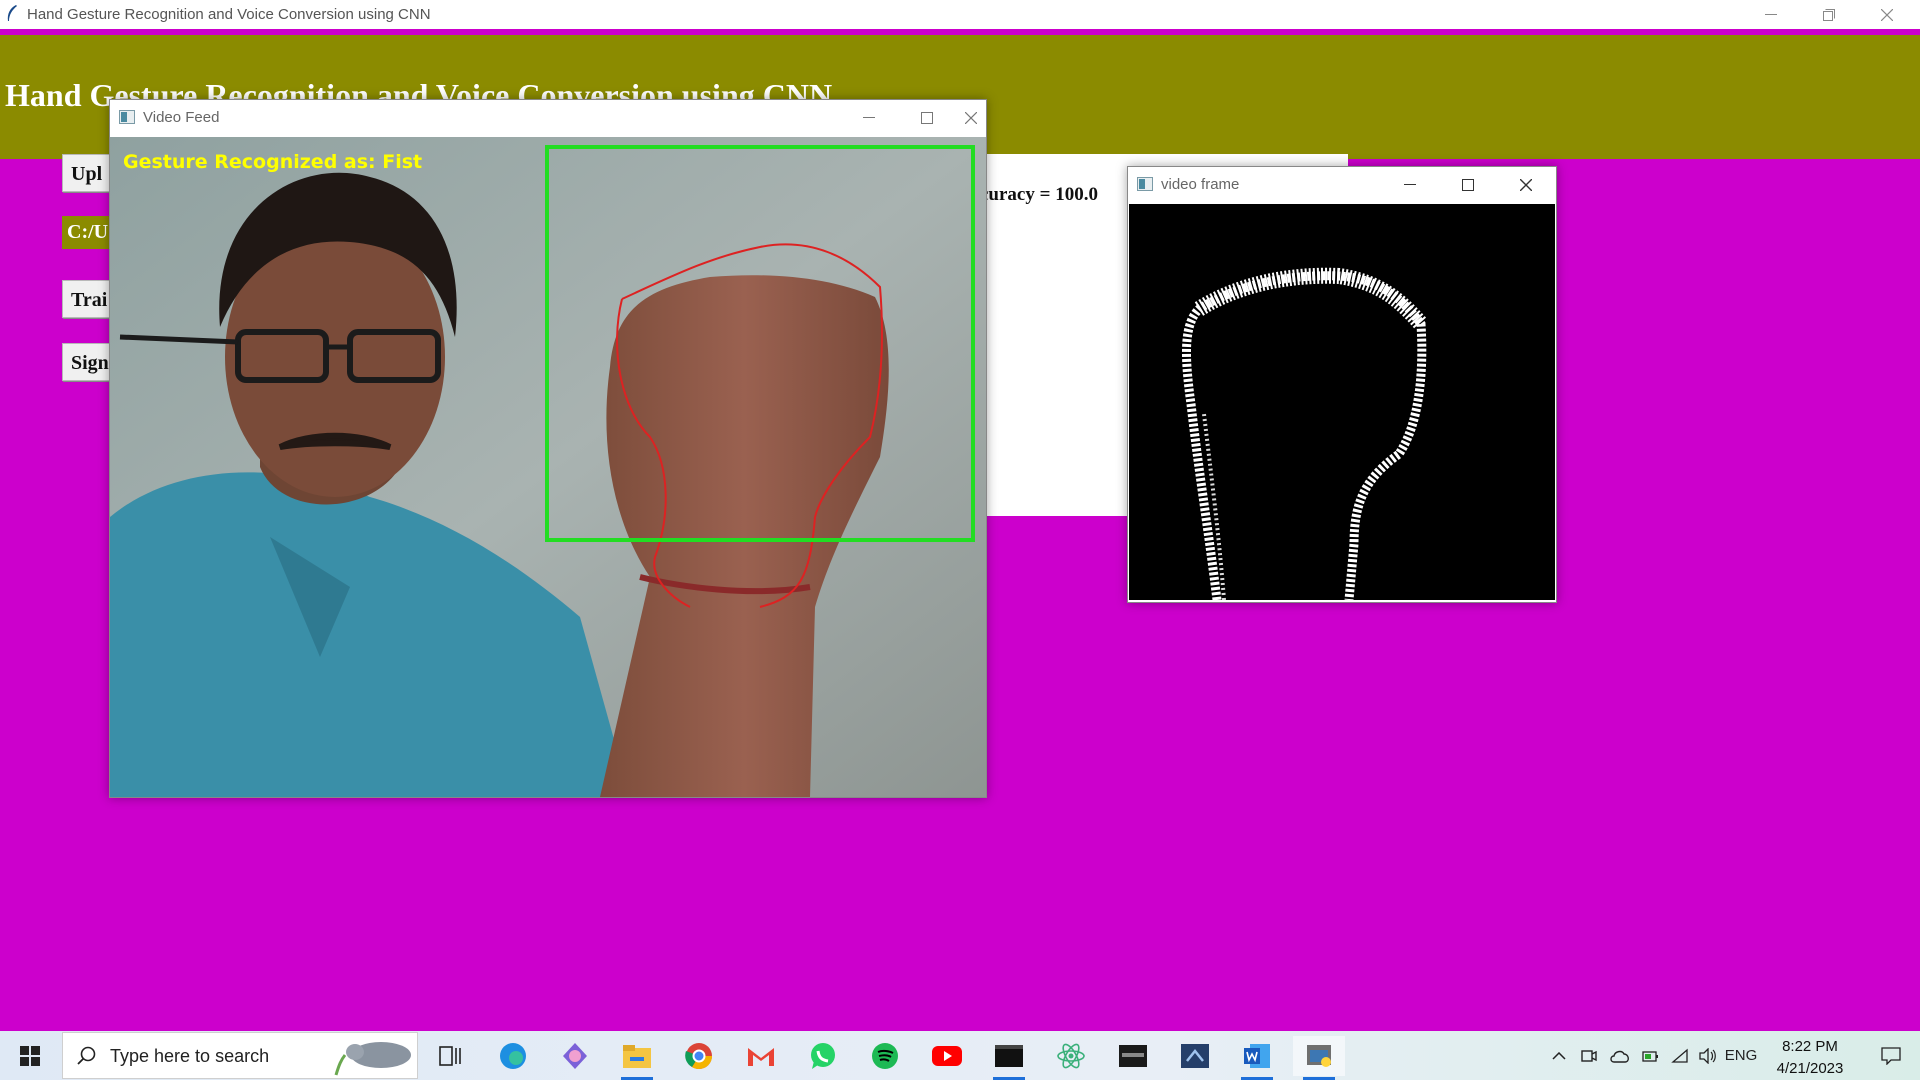 The width and height of the screenshot is (1920, 1080). I want to click on python-icon, so click(1319, 1058).